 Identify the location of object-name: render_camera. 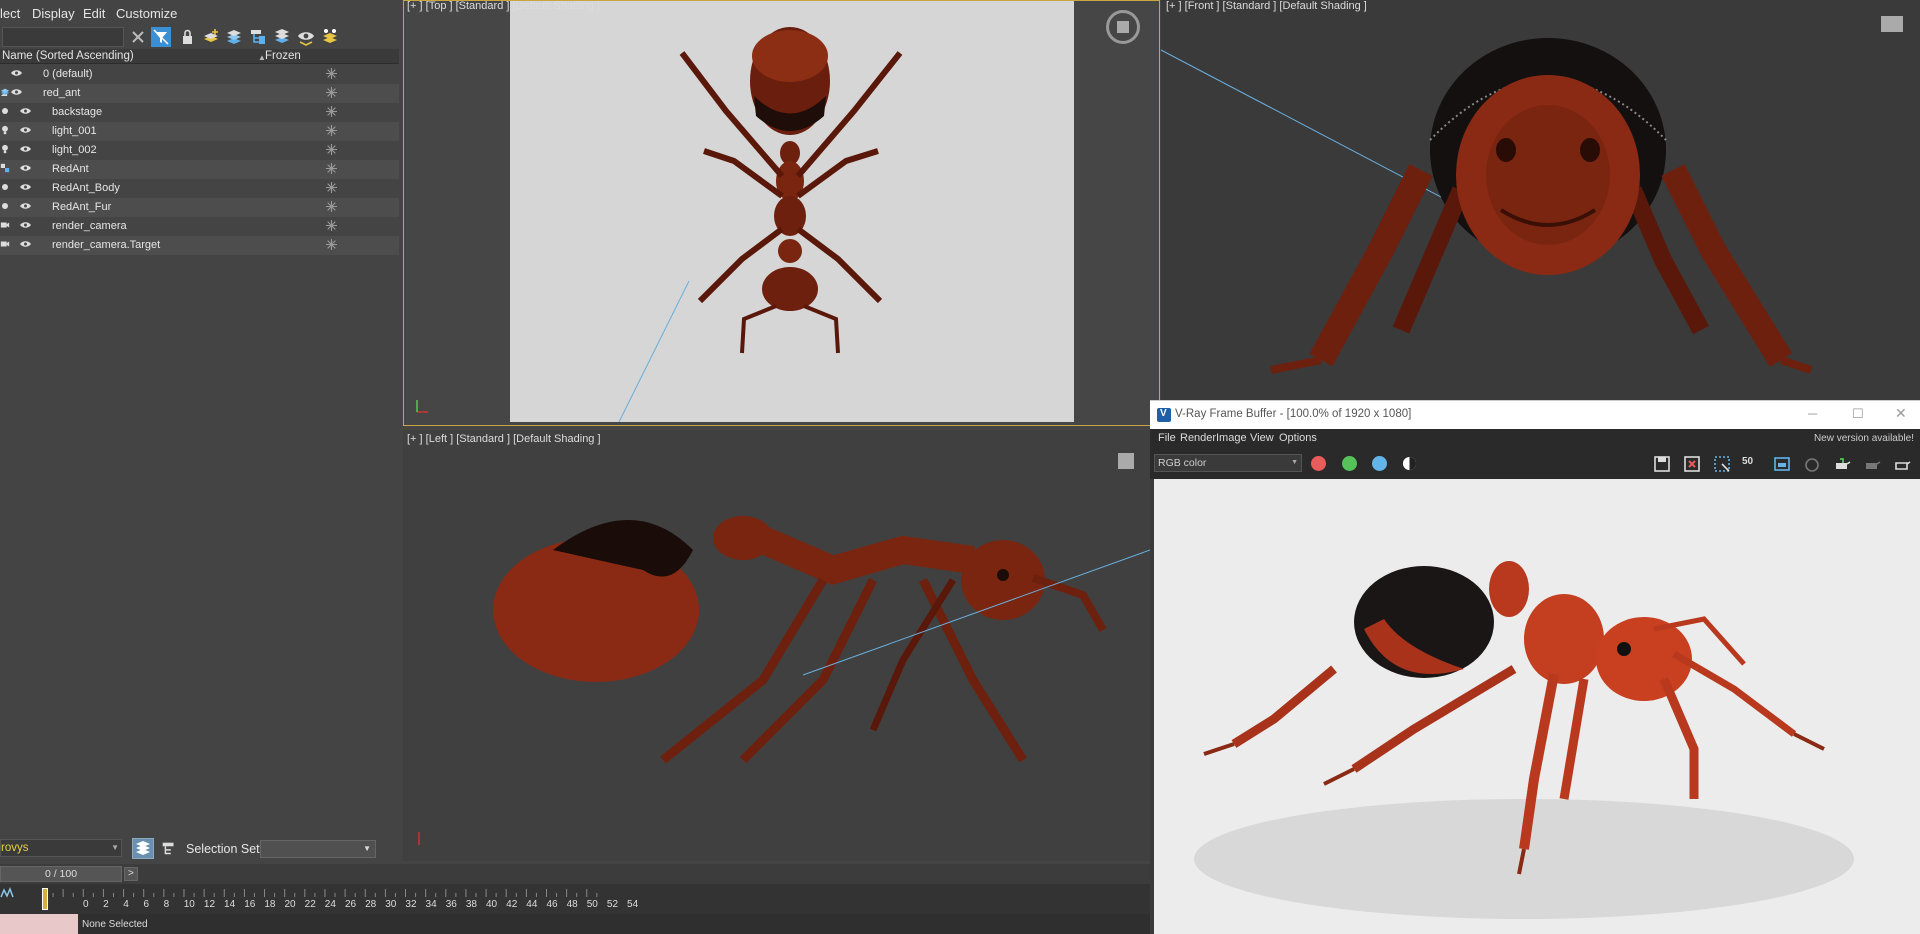
(89, 226).